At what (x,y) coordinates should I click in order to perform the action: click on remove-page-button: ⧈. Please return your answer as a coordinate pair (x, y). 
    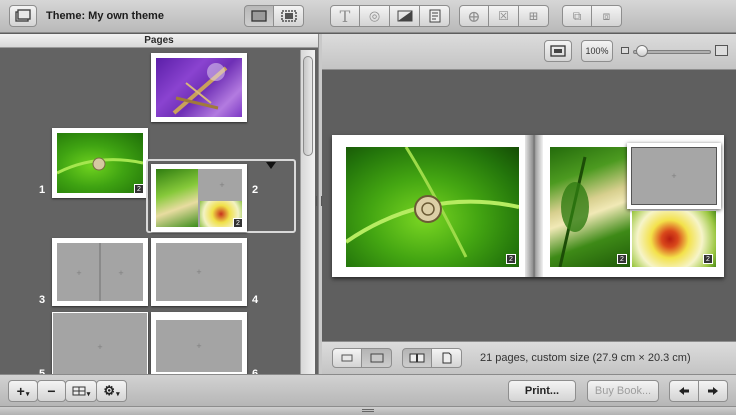
    Looking at the image, I should click on (607, 16).